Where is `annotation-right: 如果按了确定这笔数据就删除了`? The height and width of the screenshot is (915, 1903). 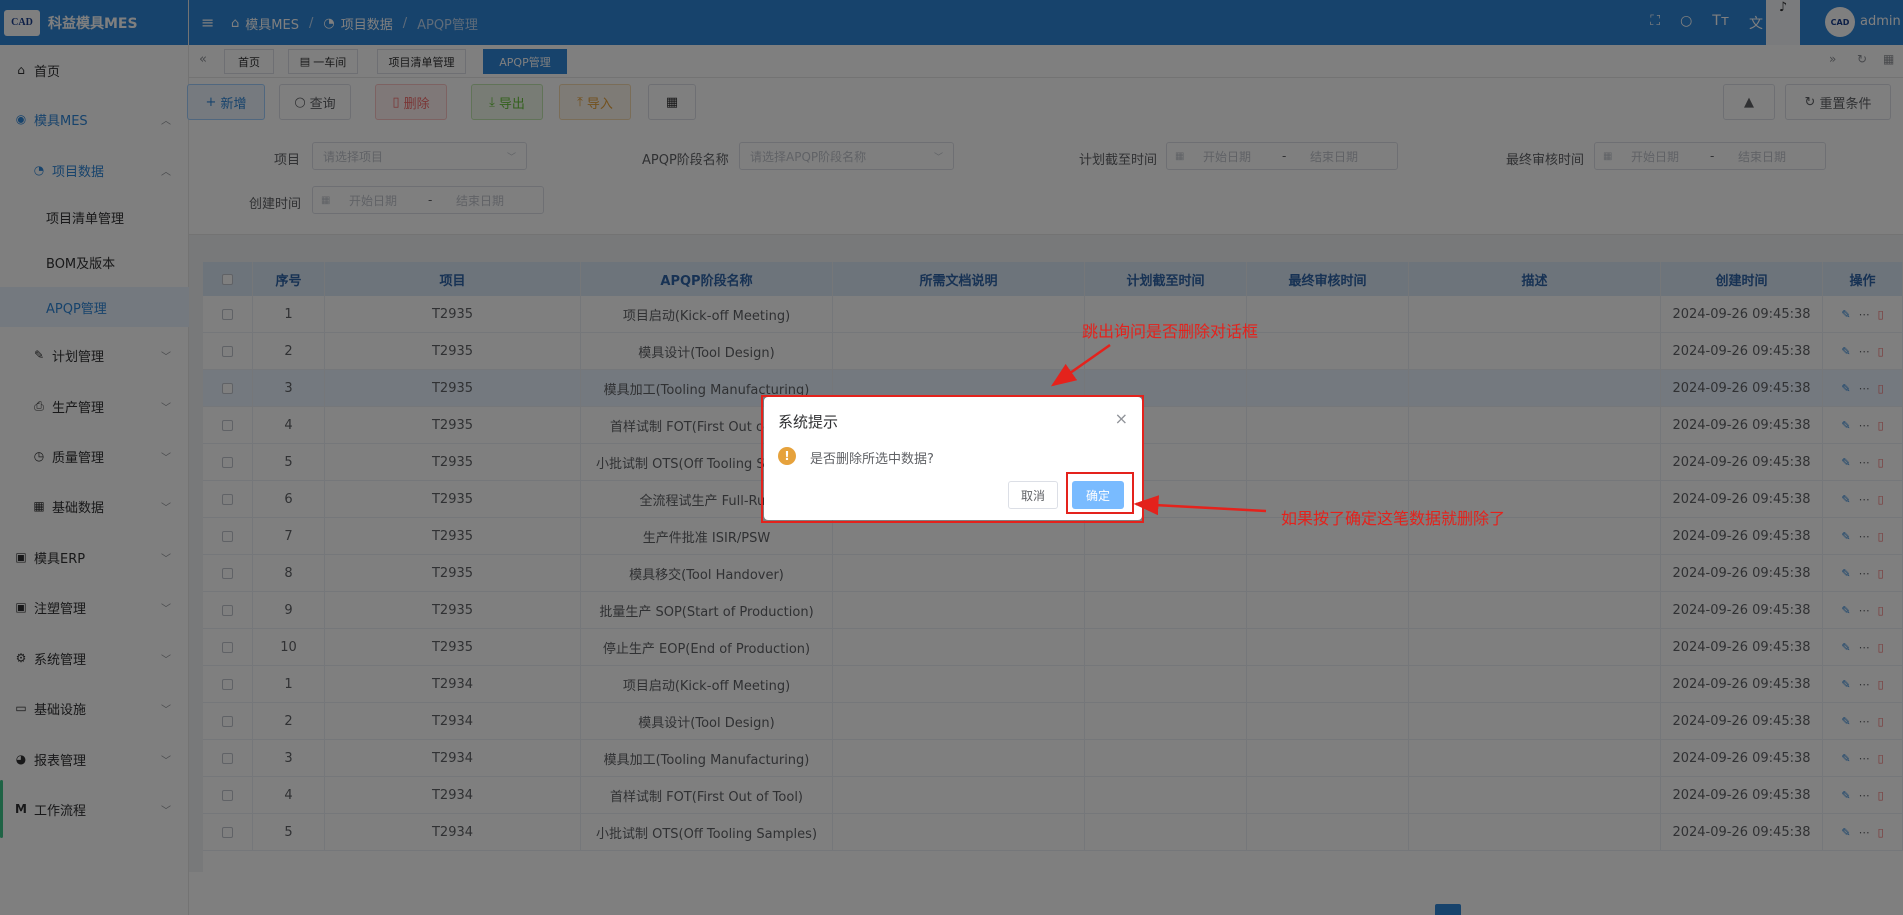
annotation-right: 如果按了确定这笔数据就删除了 is located at coordinates (1393, 518).